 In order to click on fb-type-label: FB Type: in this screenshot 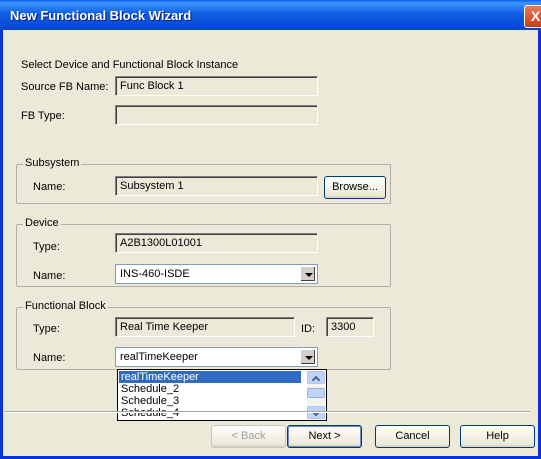, I will do `click(43, 116)`.